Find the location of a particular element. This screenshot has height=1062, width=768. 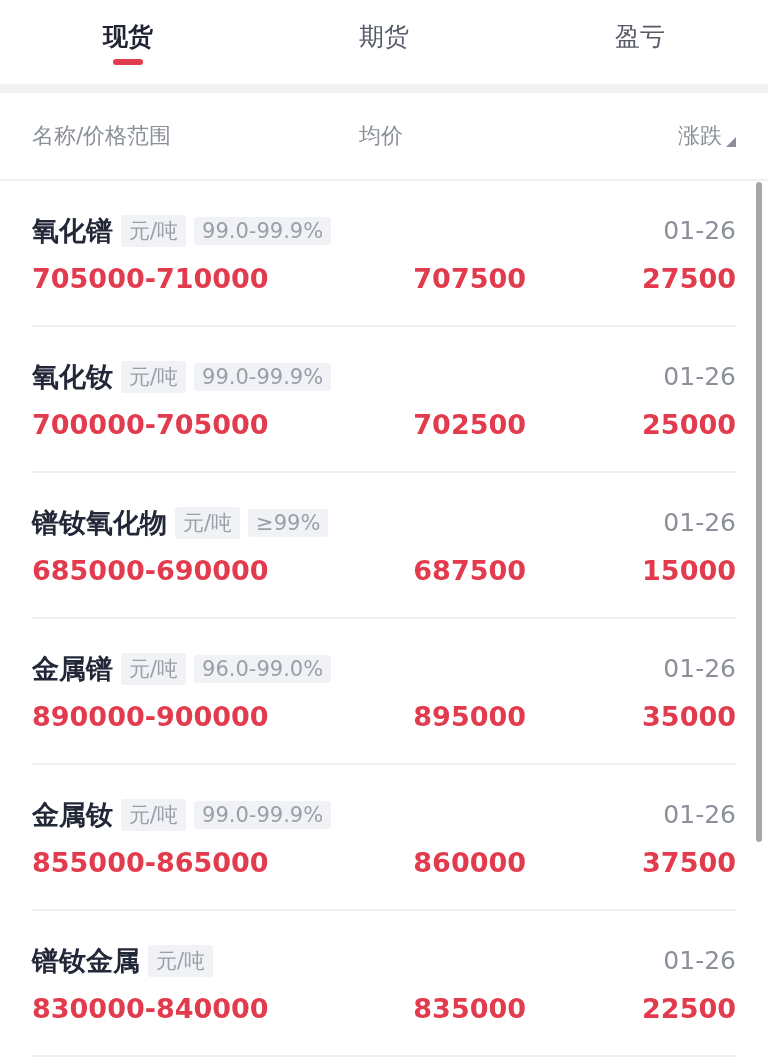

purity-tag: 96.0-99.0% is located at coordinates (263, 668).